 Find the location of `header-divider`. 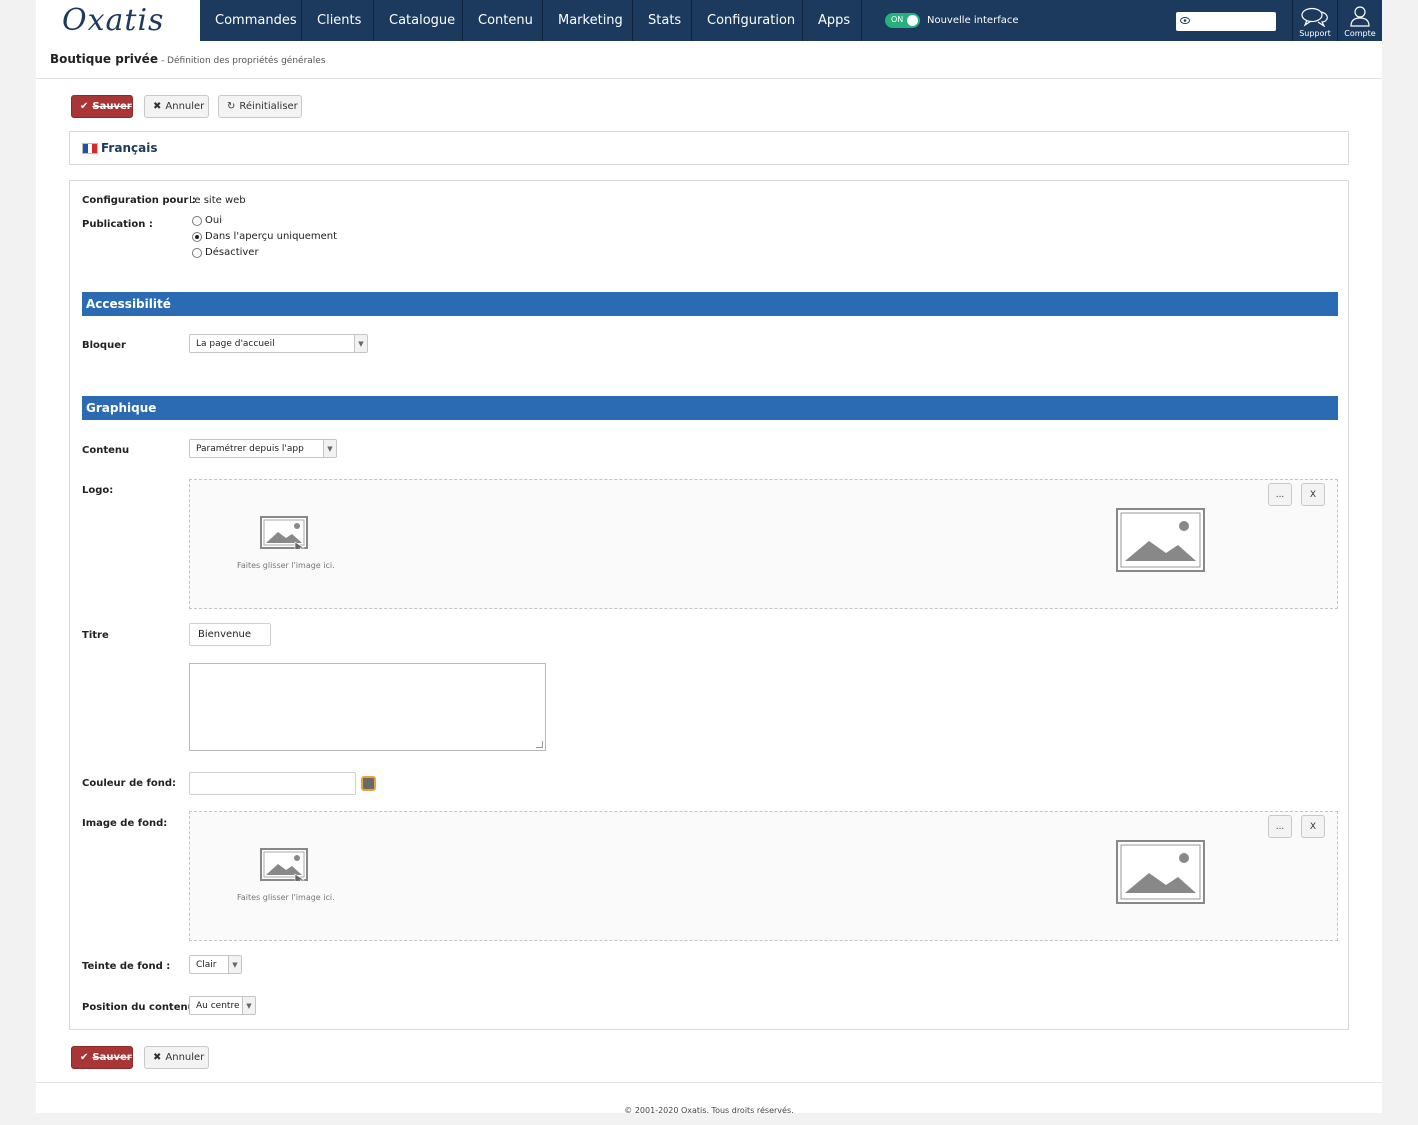

header-divider is located at coordinates (709, 78).